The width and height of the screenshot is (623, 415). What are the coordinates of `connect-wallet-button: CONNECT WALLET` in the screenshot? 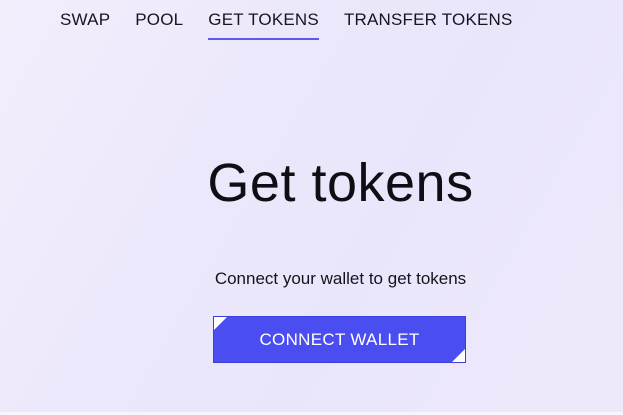 It's located at (339, 339).